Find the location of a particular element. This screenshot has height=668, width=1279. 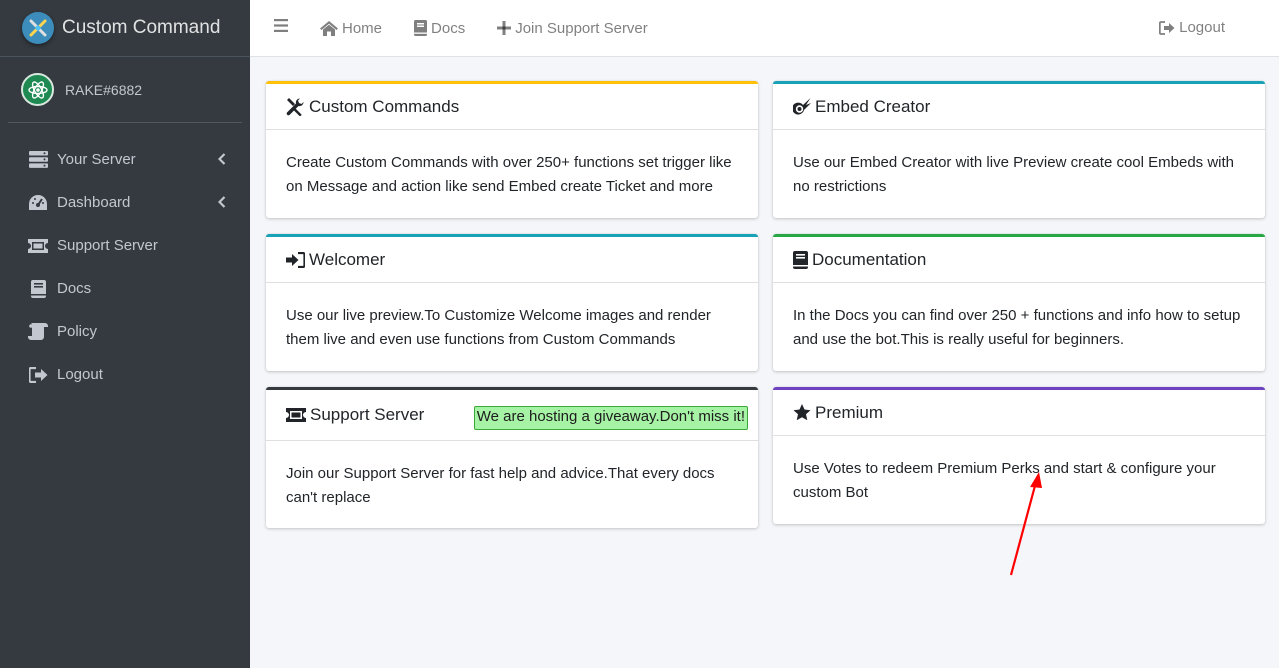

card-header: Embed Creator is located at coordinates (1019, 107).